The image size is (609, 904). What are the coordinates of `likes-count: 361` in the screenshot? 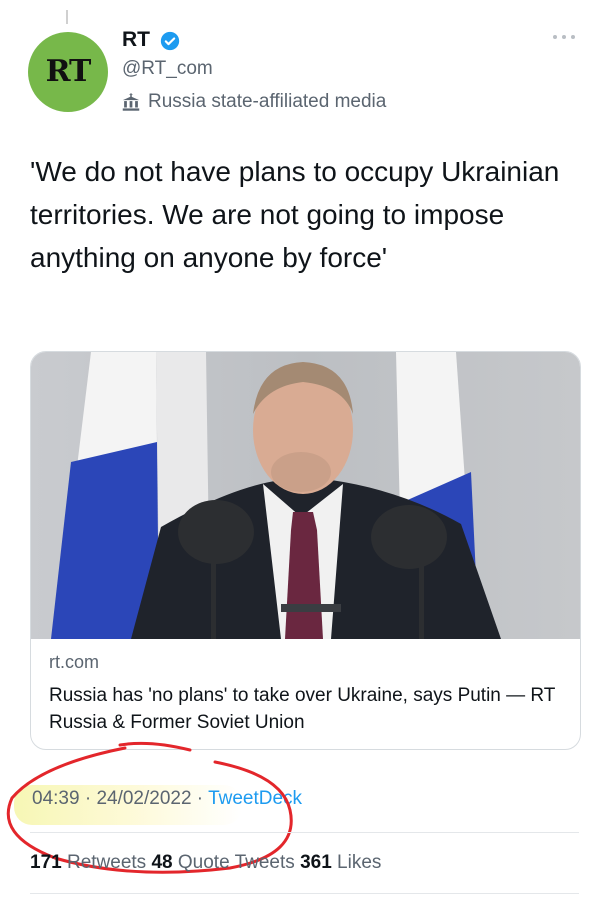 It's located at (316, 862).